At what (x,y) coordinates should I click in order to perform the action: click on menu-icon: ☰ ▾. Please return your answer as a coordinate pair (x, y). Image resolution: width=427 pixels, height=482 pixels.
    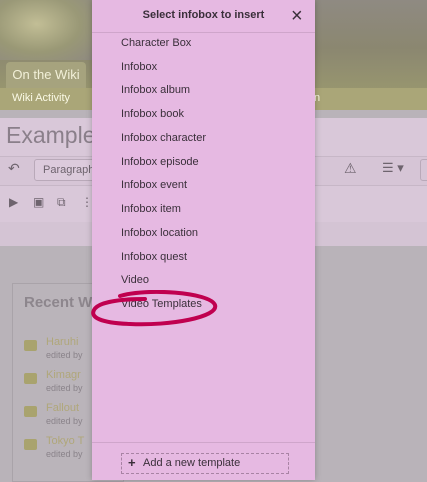
    Looking at the image, I should click on (393, 167).